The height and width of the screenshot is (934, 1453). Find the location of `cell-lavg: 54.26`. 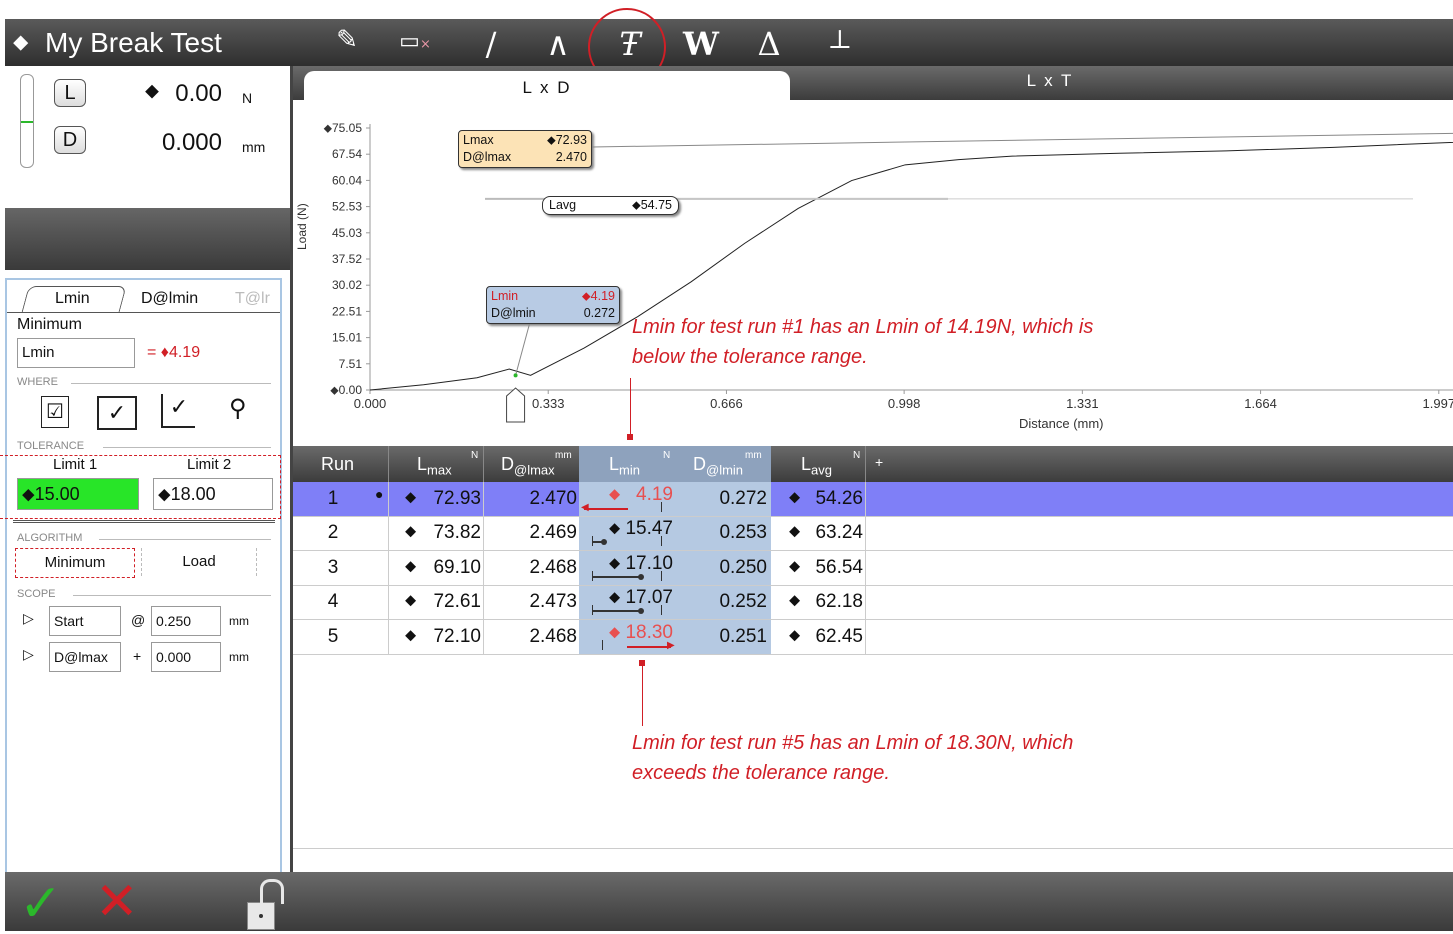

cell-lavg: 54.26 is located at coordinates (839, 498).